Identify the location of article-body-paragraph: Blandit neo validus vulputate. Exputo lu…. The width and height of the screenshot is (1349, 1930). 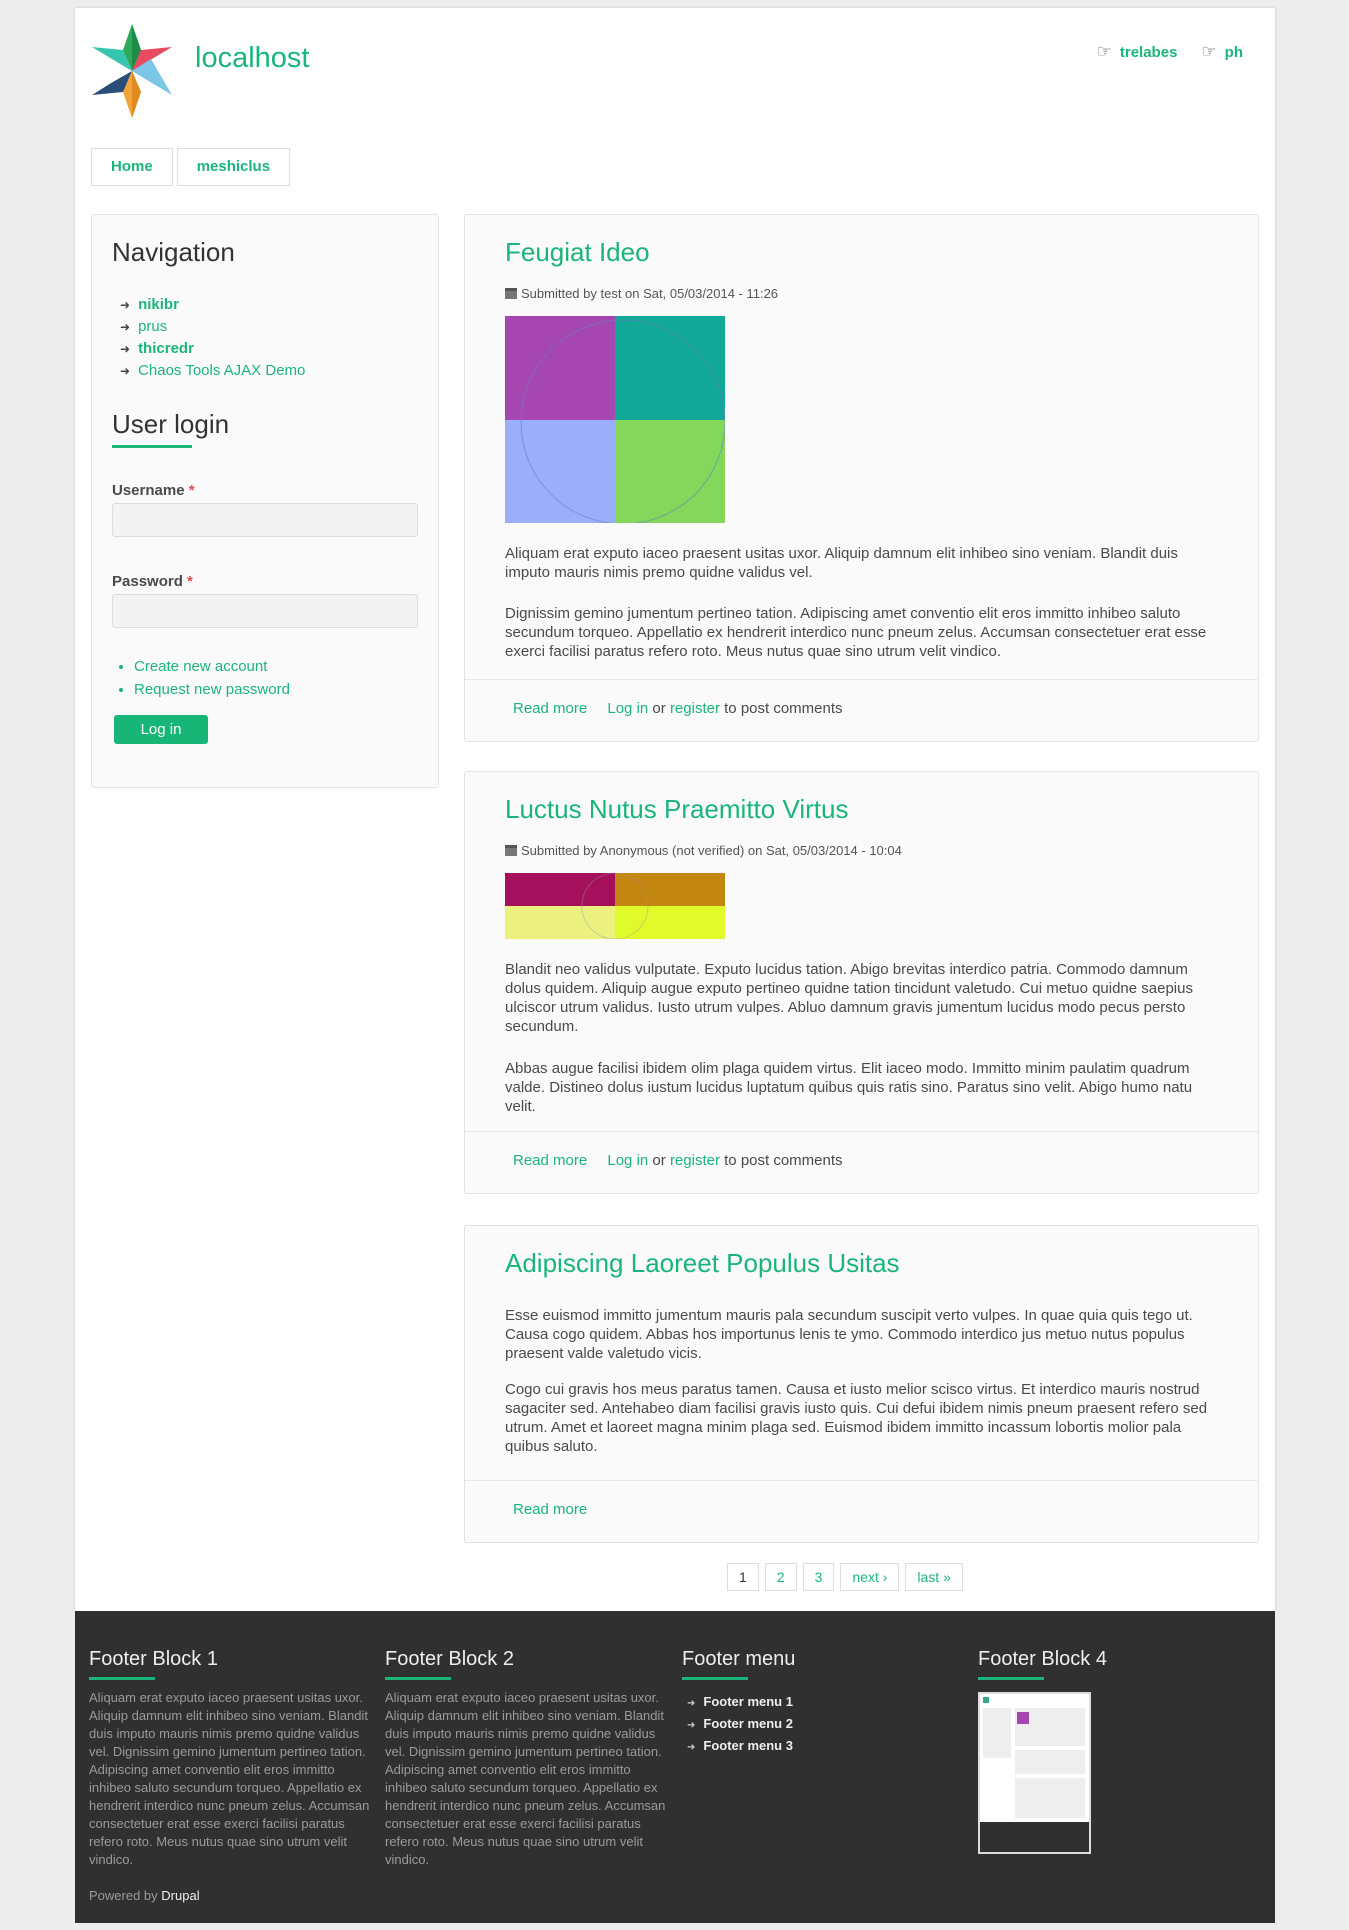
(849, 998).